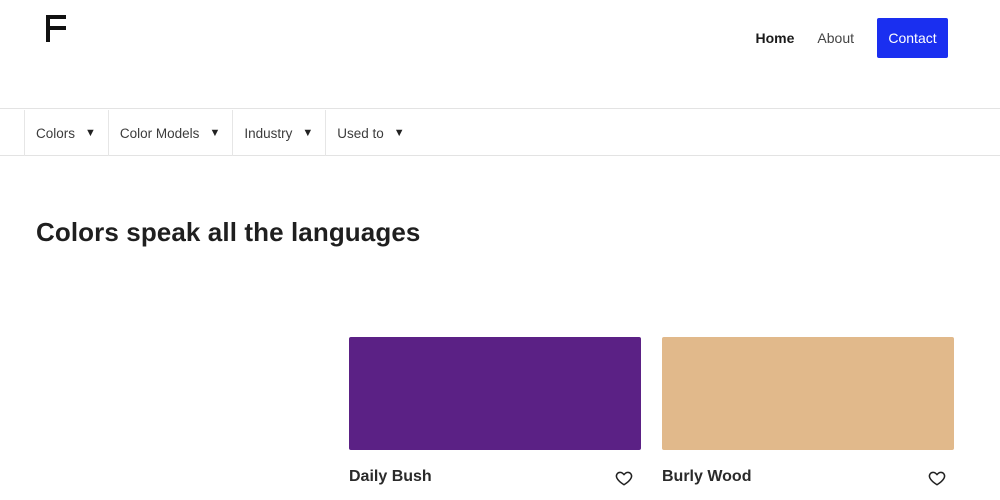 This screenshot has height=500, width=1000. What do you see at coordinates (835, 38) in the screenshot?
I see `nav-about-link: About` at bounding box center [835, 38].